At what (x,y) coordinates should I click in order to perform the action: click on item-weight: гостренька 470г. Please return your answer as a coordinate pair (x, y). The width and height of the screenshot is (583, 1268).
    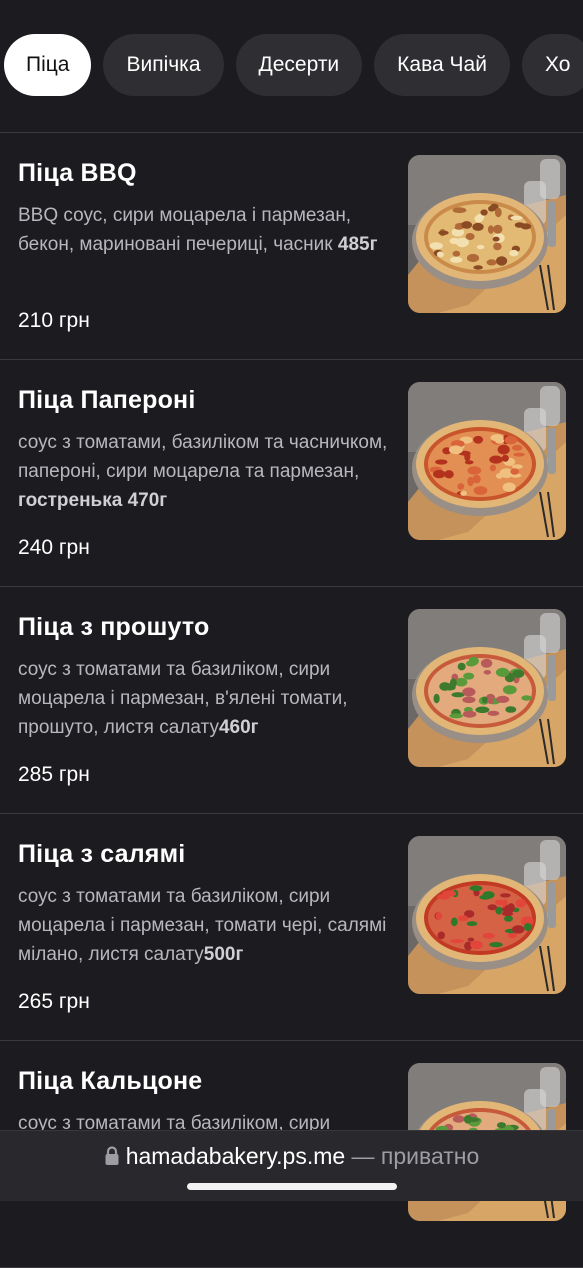
    Looking at the image, I should click on (93, 500).